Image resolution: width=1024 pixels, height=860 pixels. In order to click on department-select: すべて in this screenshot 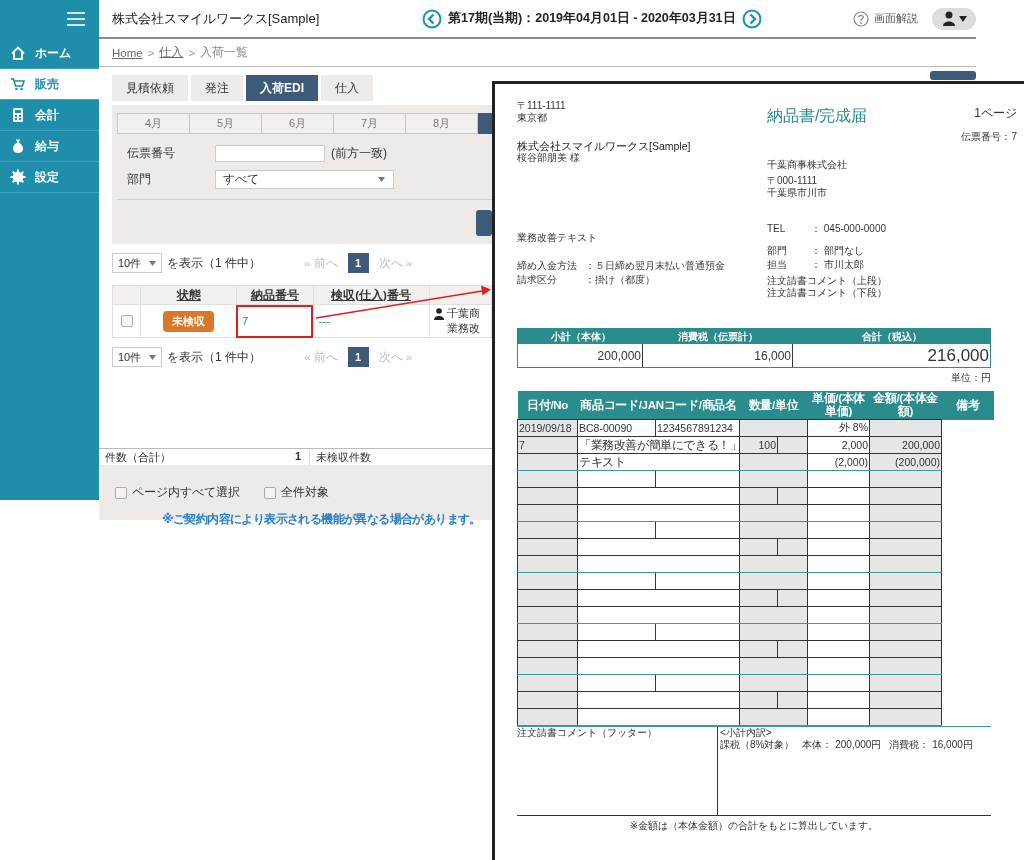, I will do `click(304, 179)`.